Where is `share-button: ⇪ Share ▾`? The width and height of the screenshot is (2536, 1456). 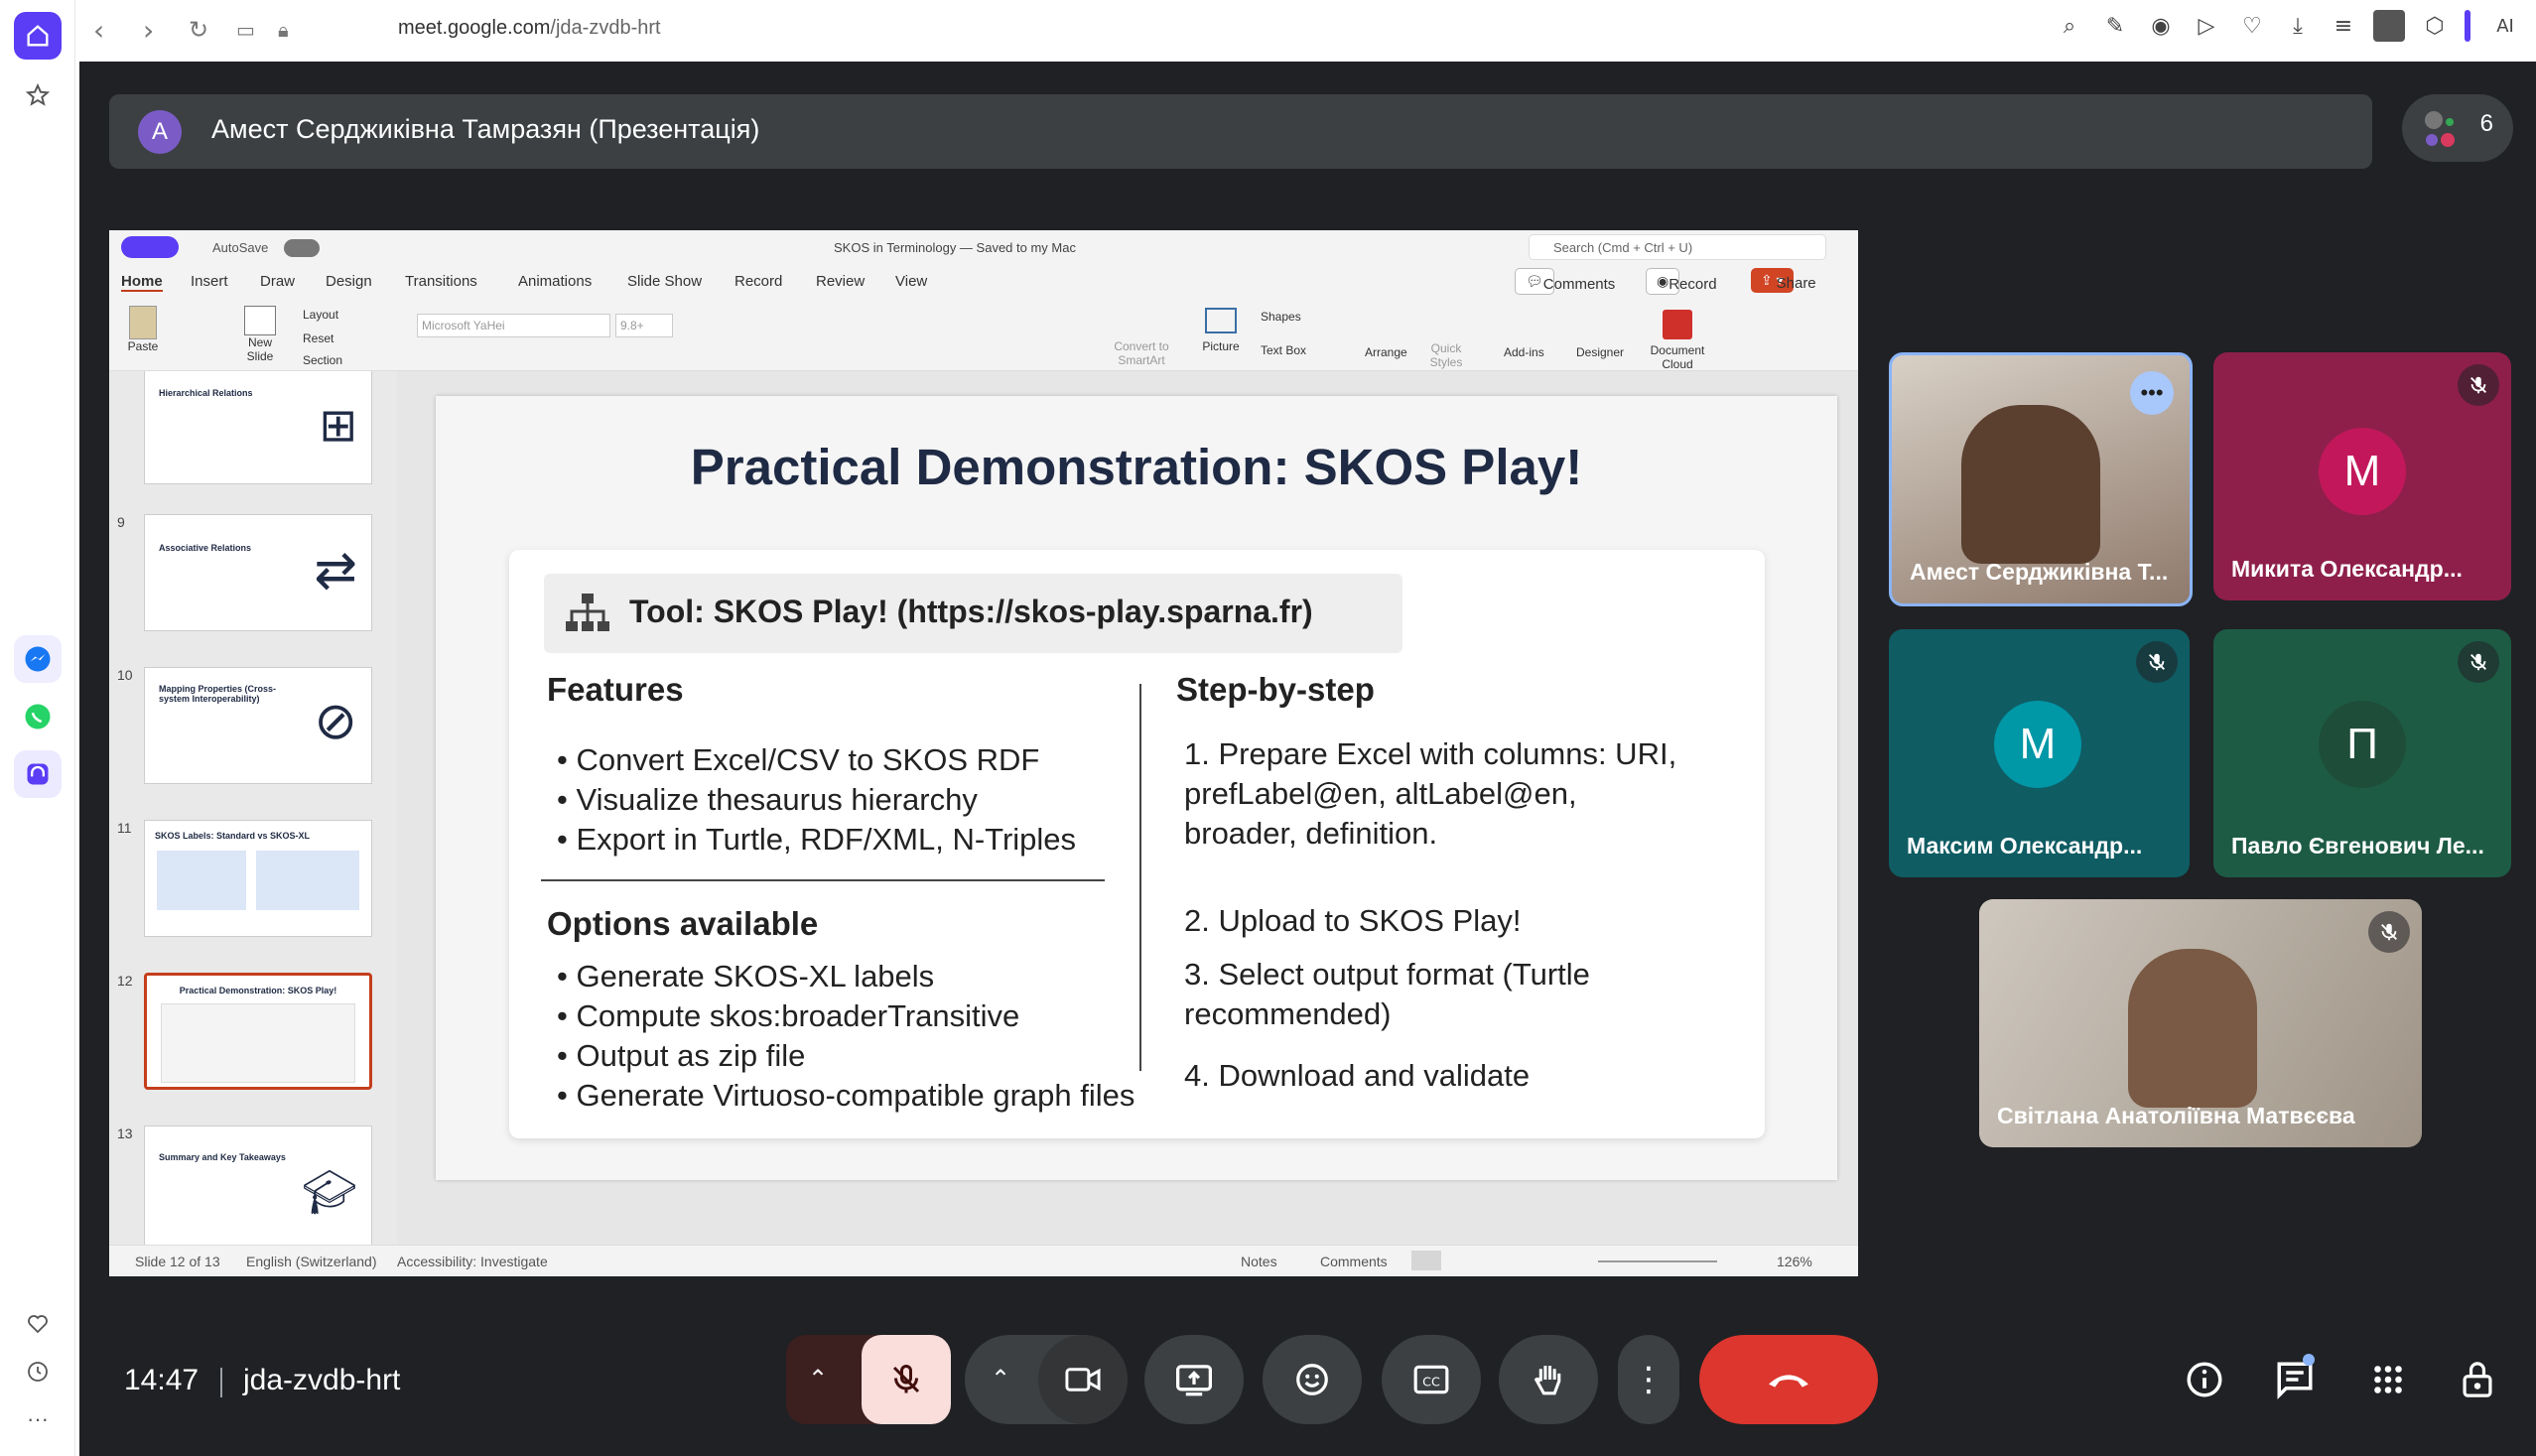 share-button: ⇪ Share ▾ is located at coordinates (1783, 280).